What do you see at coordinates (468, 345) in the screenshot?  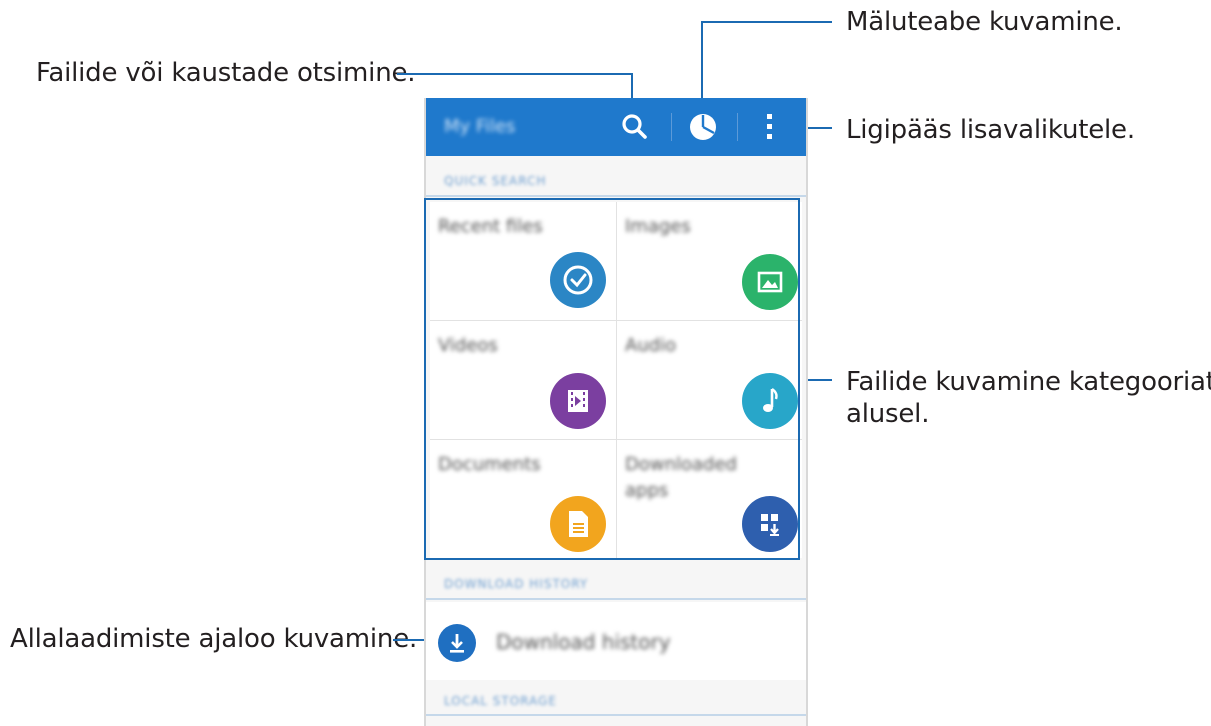 I see `category-label: Videos` at bounding box center [468, 345].